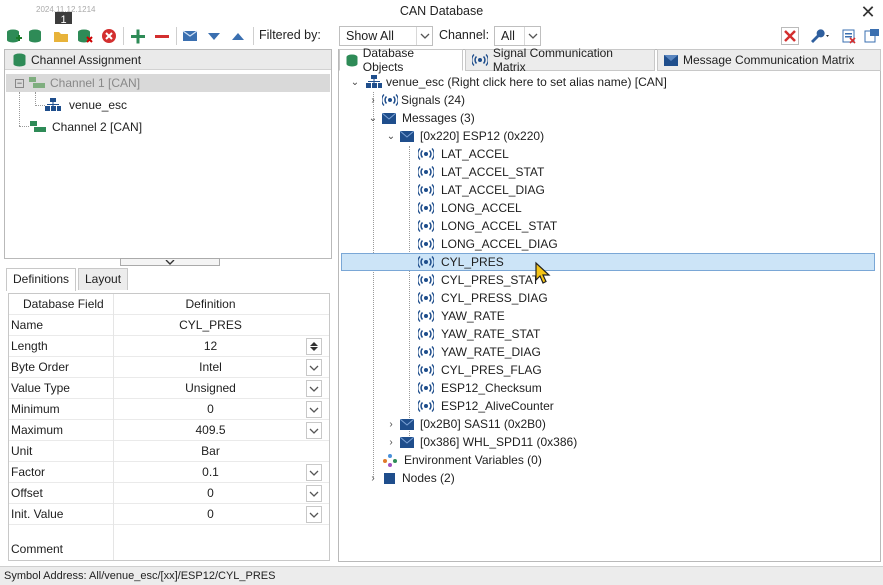 The width and height of the screenshot is (883, 585). What do you see at coordinates (138, 36) in the screenshot?
I see `add-icon` at bounding box center [138, 36].